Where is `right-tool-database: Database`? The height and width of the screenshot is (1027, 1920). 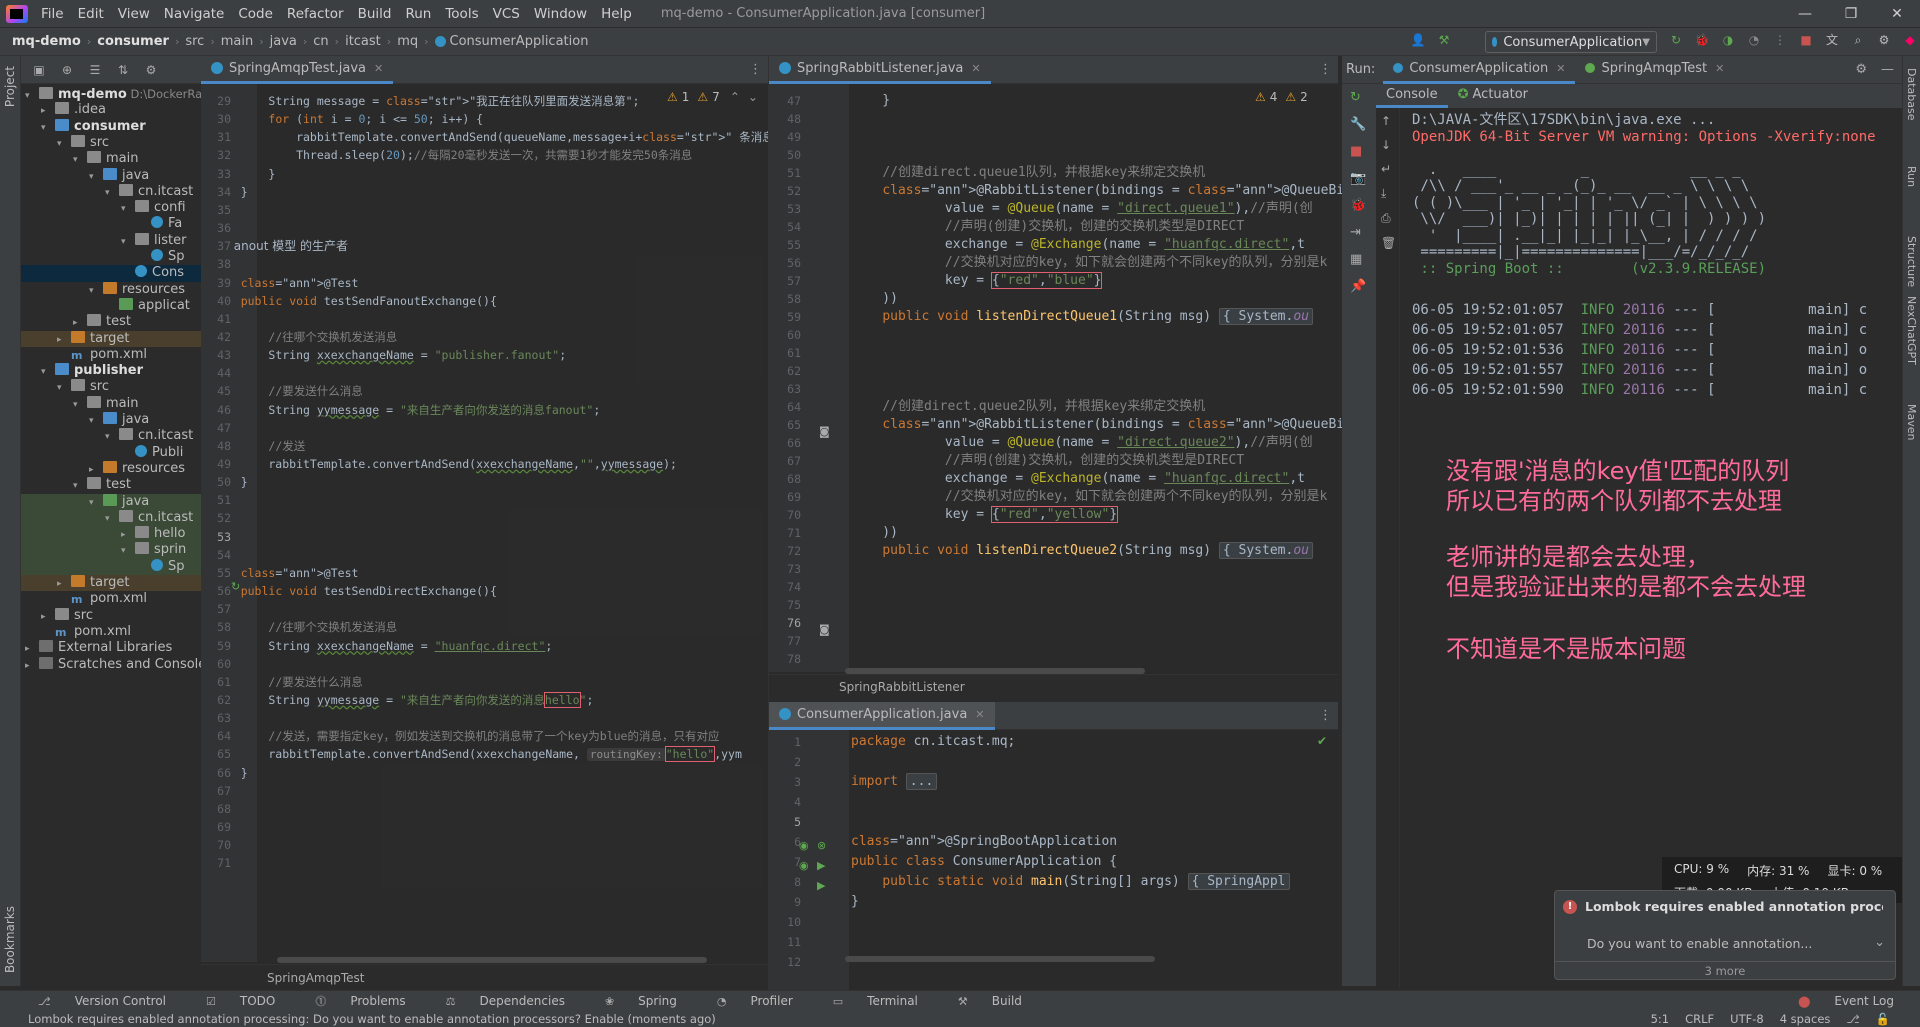 right-tool-database: Database is located at coordinates (1911, 94).